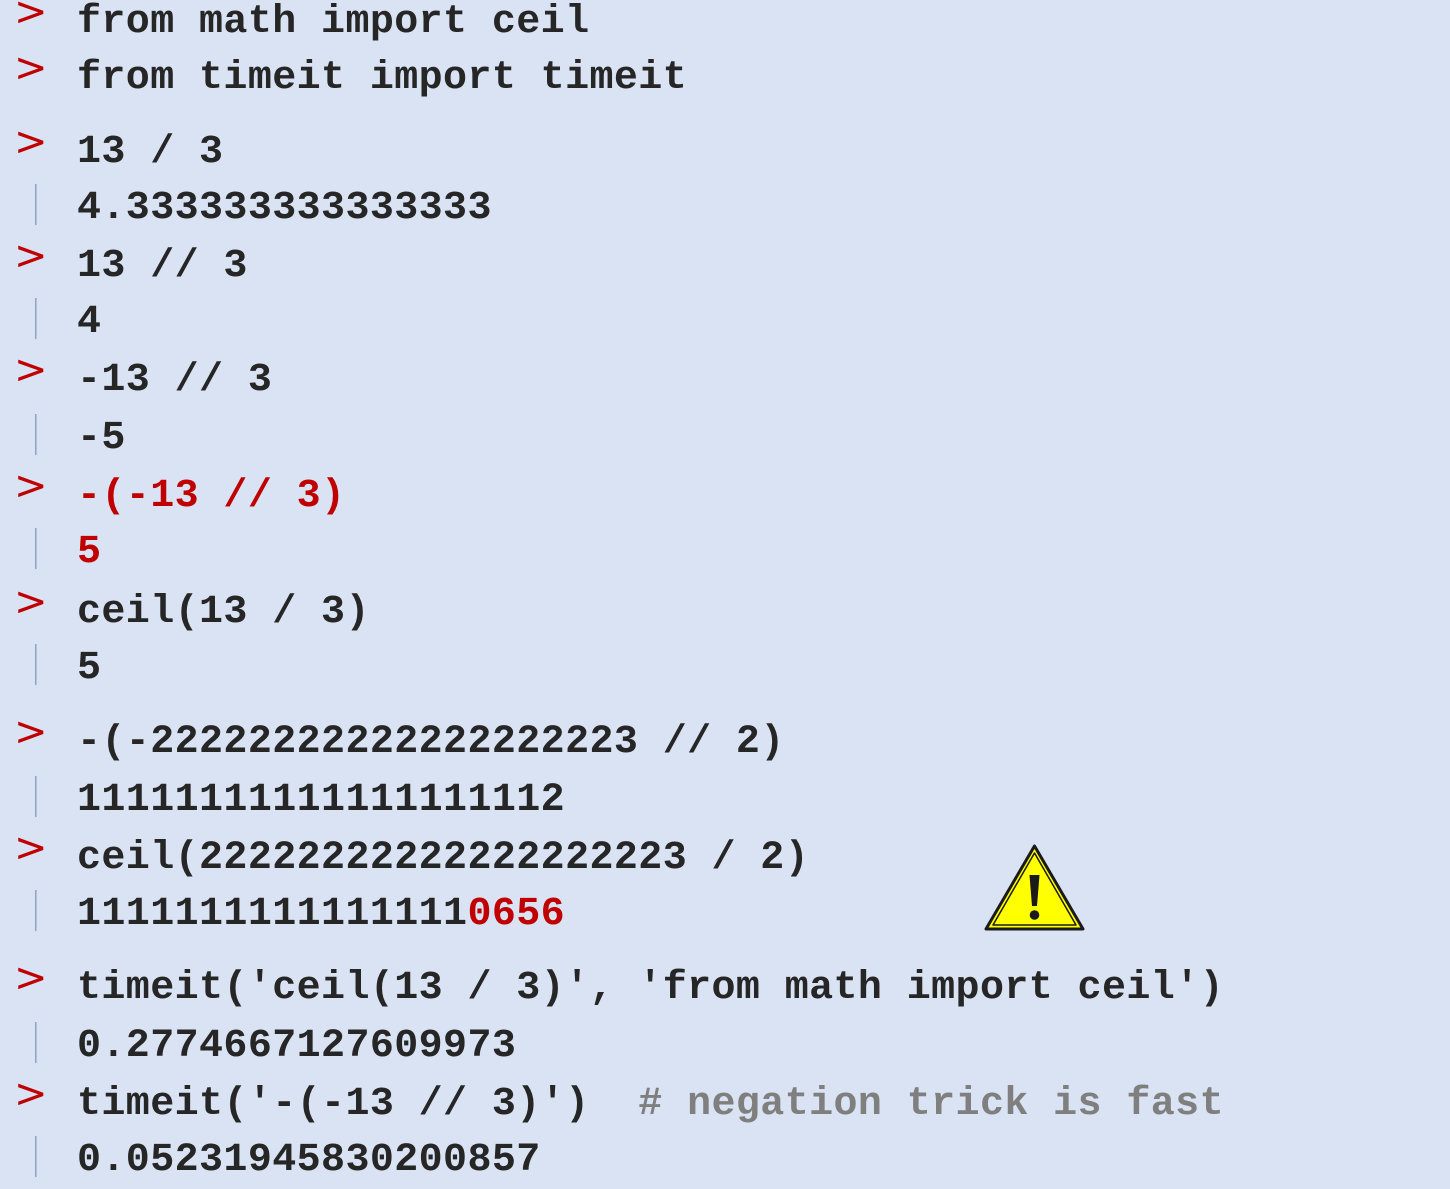  I want to click on code-text: 0.05231945830200857, so click(309, 1160).